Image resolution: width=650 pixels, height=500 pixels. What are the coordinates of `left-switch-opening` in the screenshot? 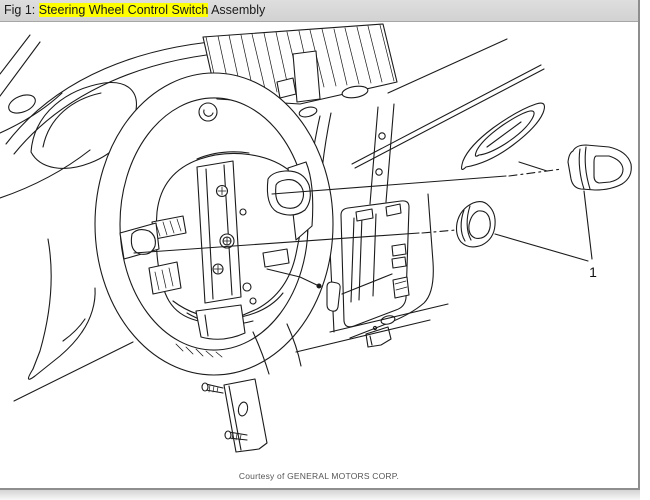 It's located at (143, 241).